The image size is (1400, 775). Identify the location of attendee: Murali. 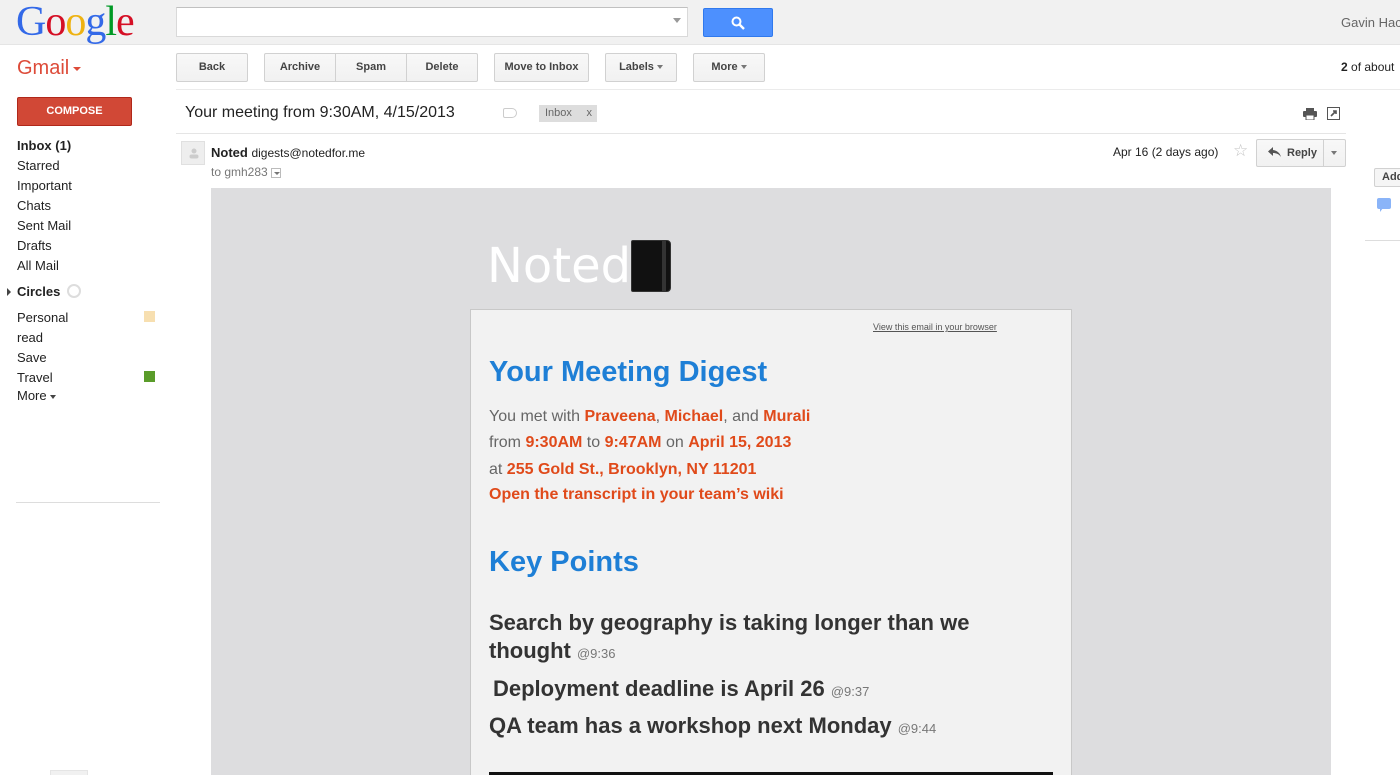
(786, 416).